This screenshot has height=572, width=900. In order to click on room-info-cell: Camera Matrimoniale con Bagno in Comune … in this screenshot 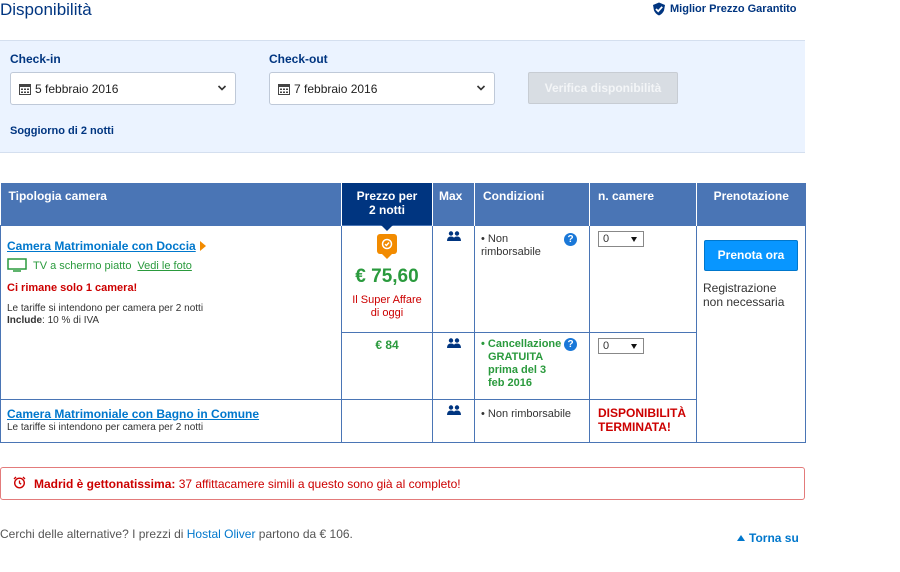, I will do `click(171, 420)`.